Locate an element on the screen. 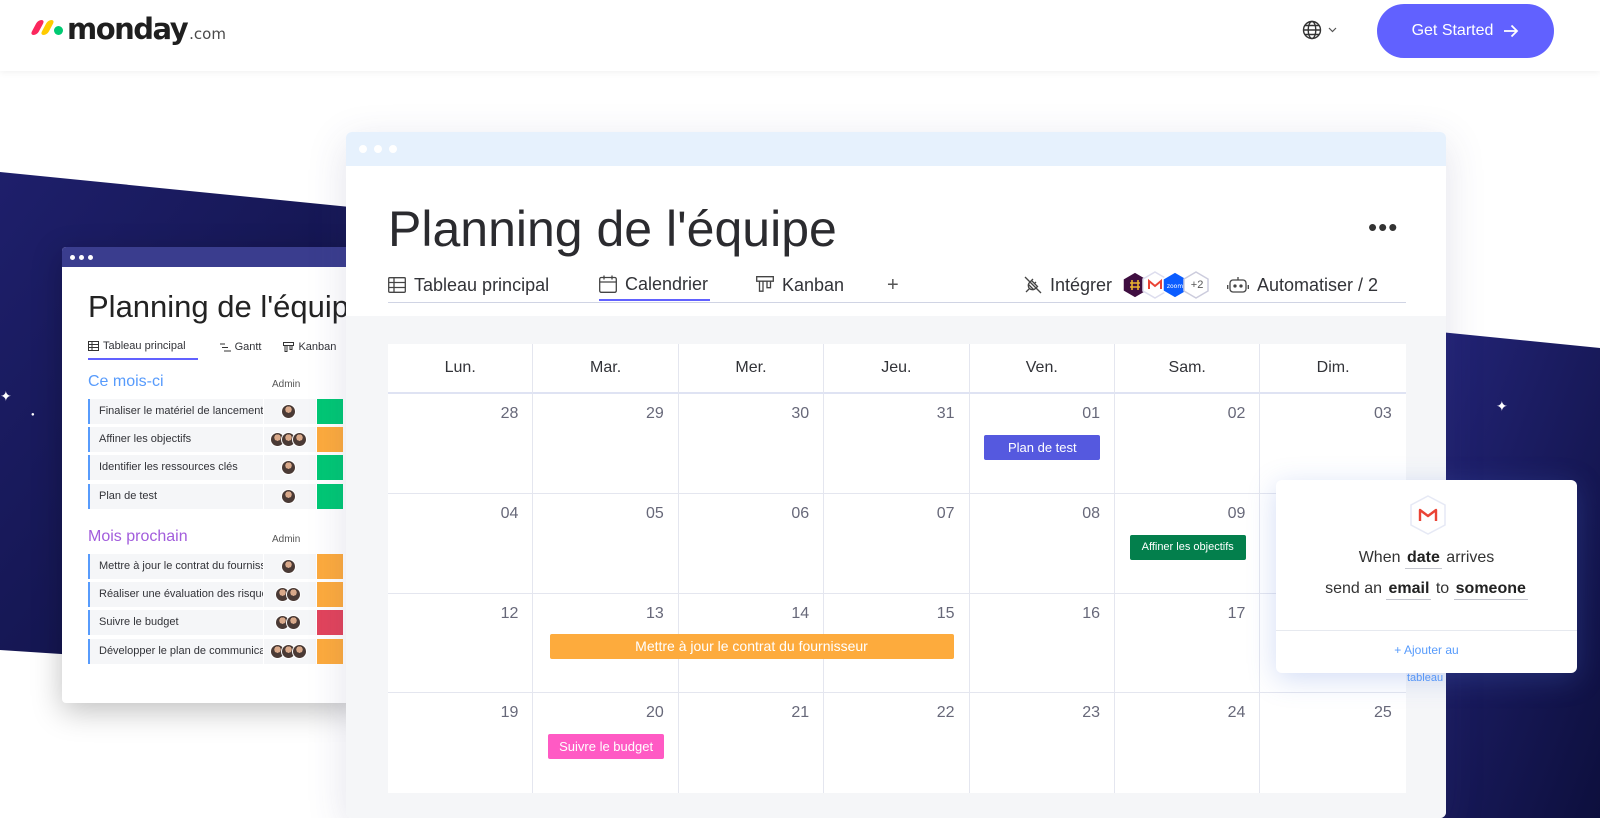  day-number: 16 is located at coordinates (1091, 613).